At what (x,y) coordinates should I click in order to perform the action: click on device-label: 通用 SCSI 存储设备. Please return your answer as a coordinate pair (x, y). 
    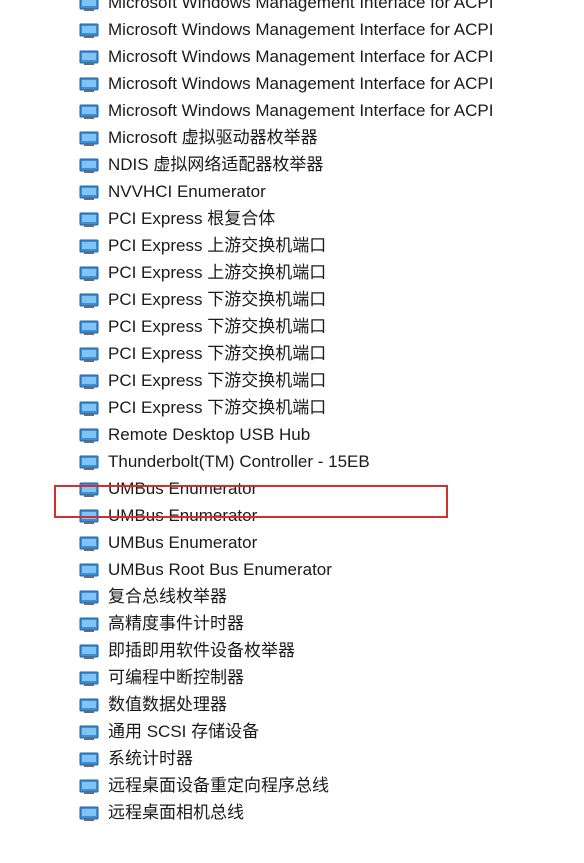
    Looking at the image, I should click on (184, 731).